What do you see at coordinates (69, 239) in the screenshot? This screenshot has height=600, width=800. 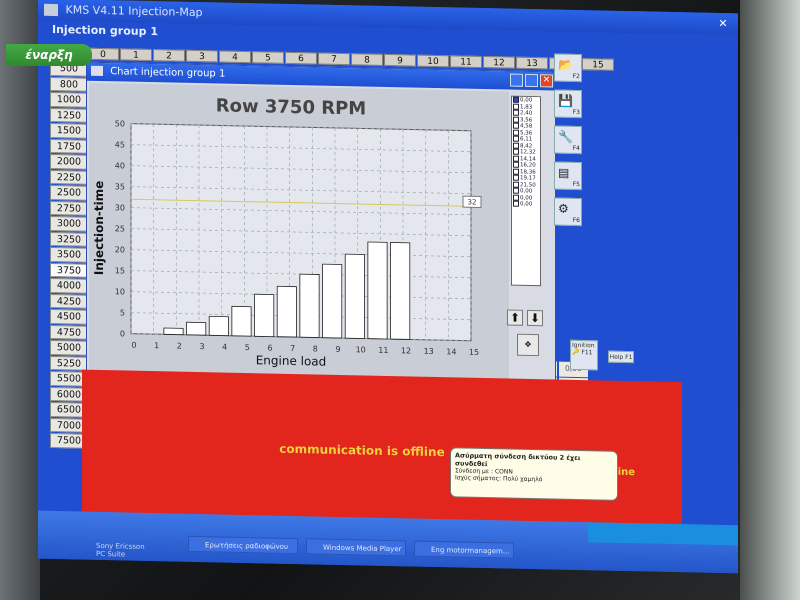 I see `rpm-row-header: 3250` at bounding box center [69, 239].